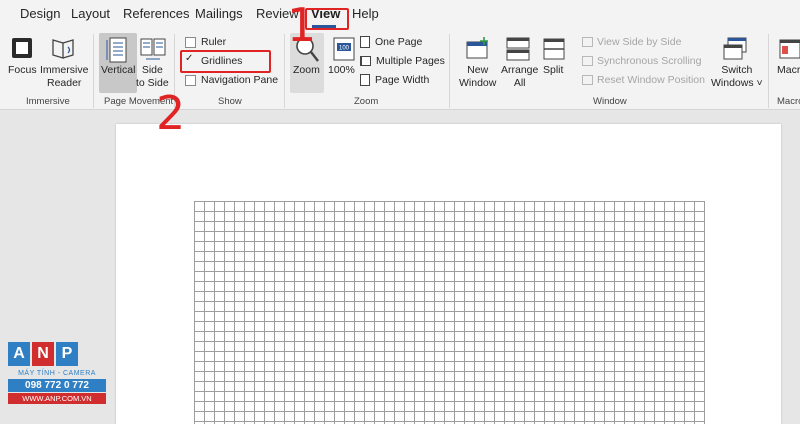  Describe the element at coordinates (302, 26) in the screenshot. I see `step-number-1: 1` at that location.